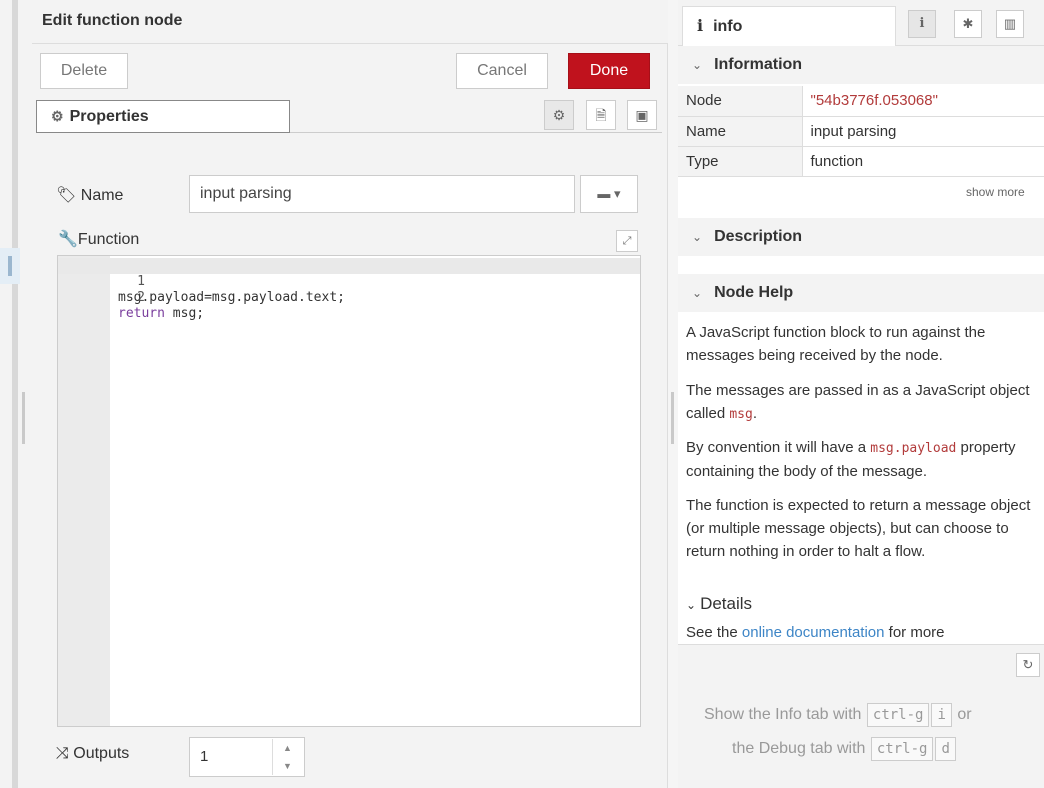 This screenshot has height=788, width=1044. Describe the element at coordinates (23, 418) in the screenshot. I see `palette-resize-handle` at that location.